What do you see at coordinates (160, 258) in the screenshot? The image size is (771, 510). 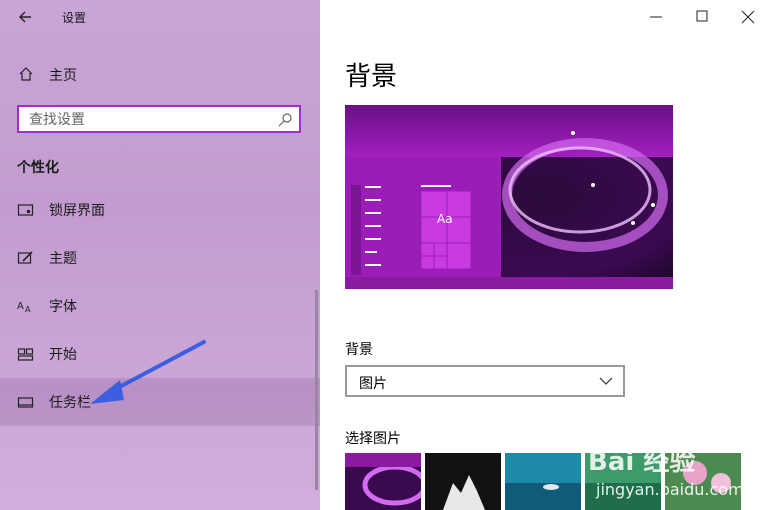 I see `sidebar-item-theme: 主题` at bounding box center [160, 258].